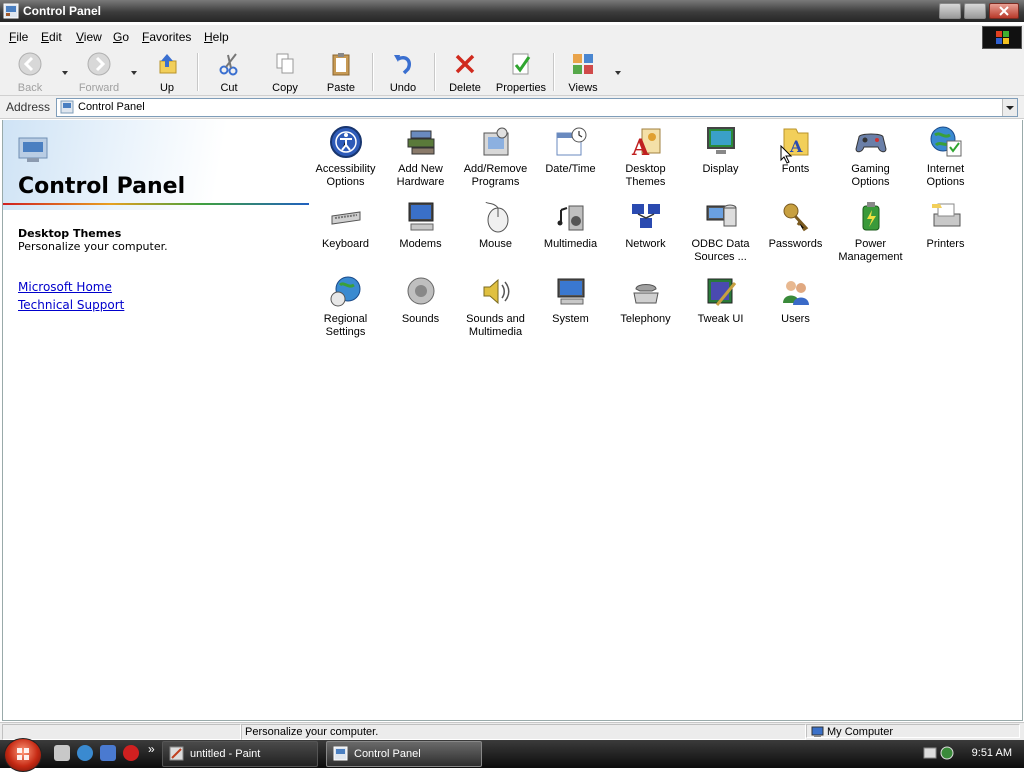 The width and height of the screenshot is (1024, 774). I want to click on system-item: System, so click(570, 299).